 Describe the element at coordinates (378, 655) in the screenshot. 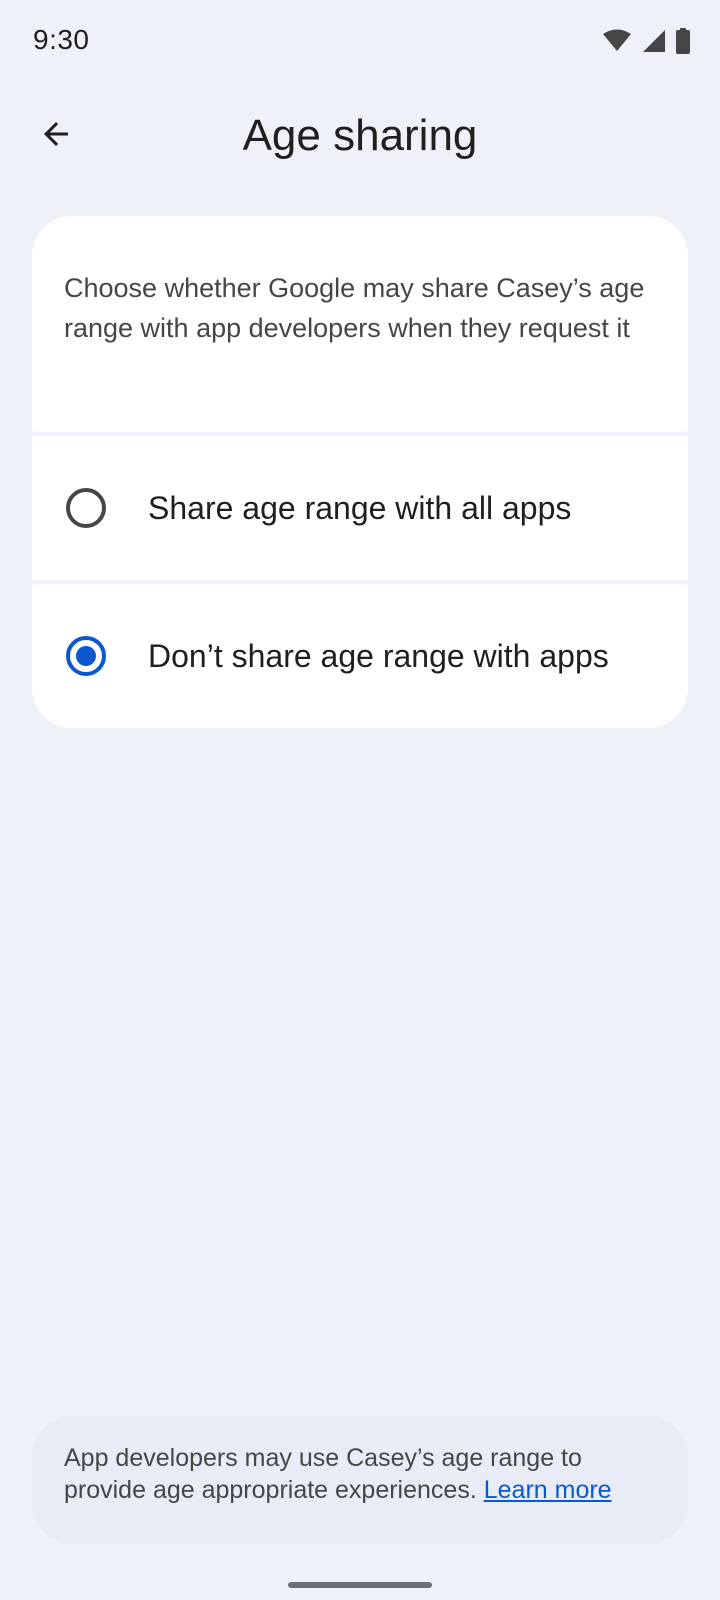

I see `option-label: Don’t share age range with apps` at that location.